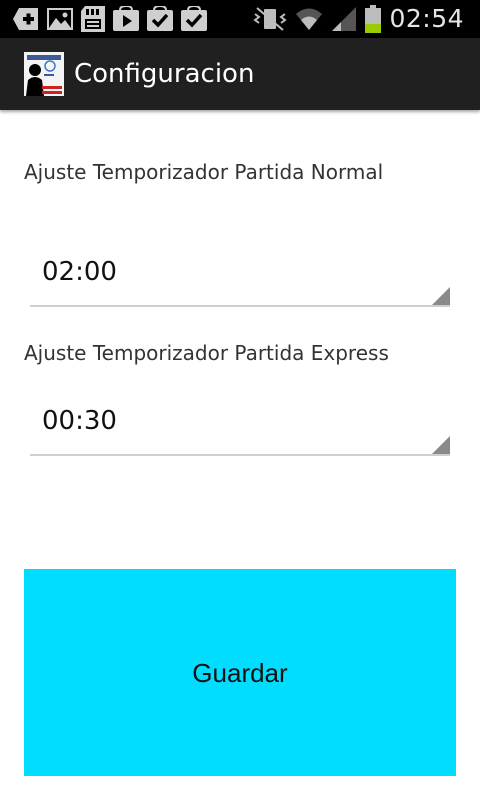 The image size is (480, 800). Describe the element at coordinates (60, 19) in the screenshot. I see `gallery-icon` at that location.